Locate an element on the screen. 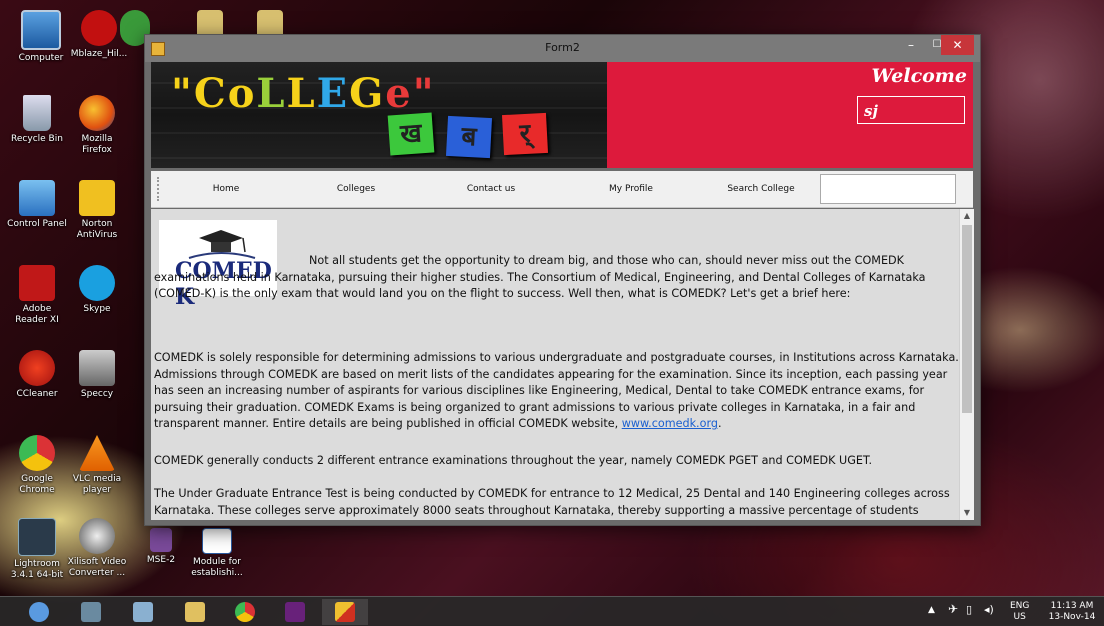 The image size is (1104, 626). welcome-label: Welcome is located at coordinates (919, 76).